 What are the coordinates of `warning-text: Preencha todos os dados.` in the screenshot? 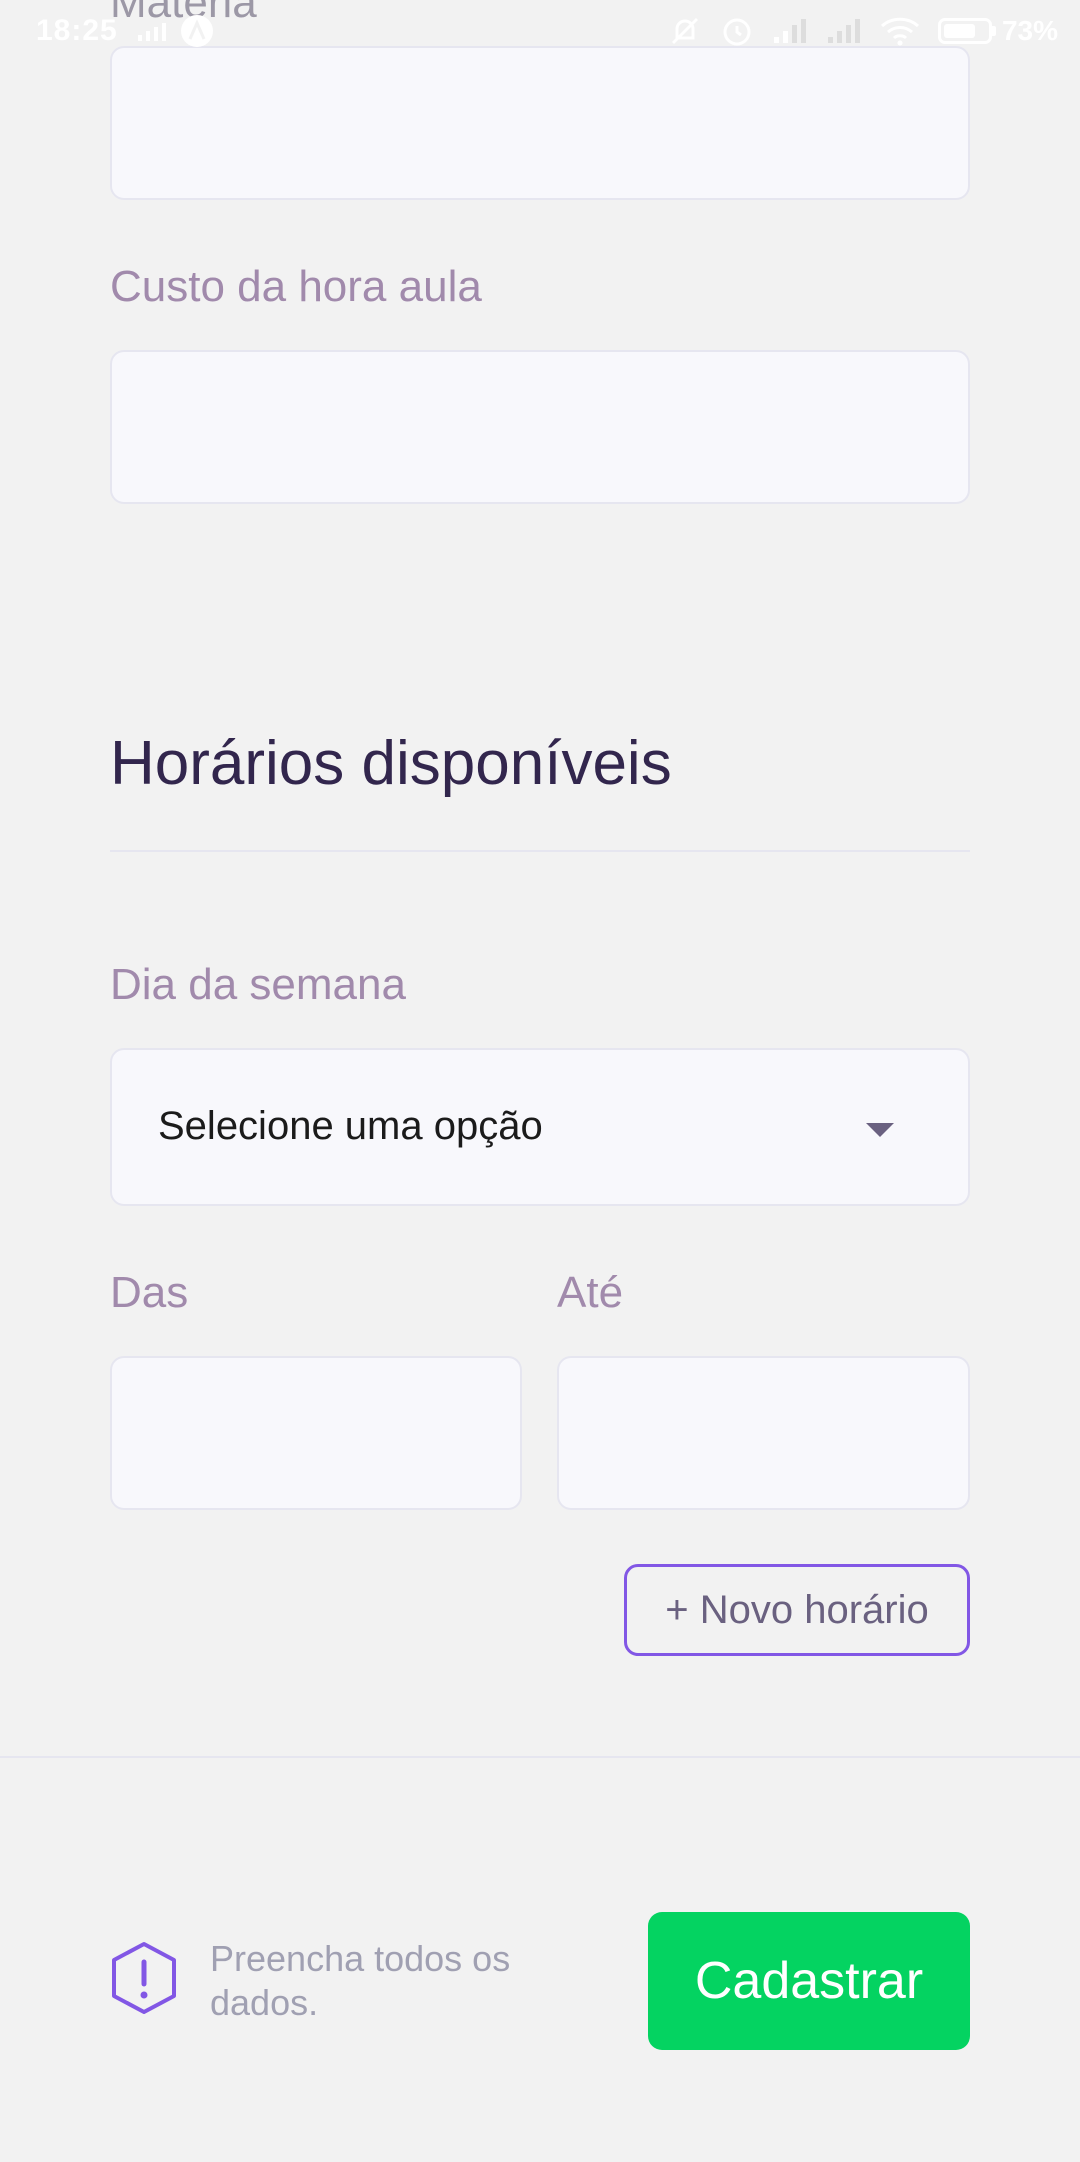 It's located at (360, 1980).